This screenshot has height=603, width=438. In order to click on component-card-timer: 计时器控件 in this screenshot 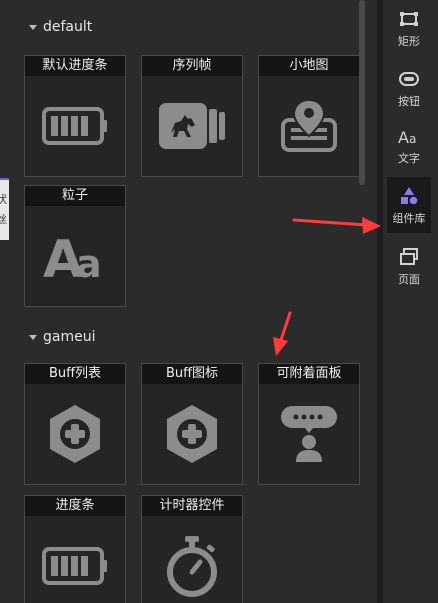, I will do `click(192, 549)`.